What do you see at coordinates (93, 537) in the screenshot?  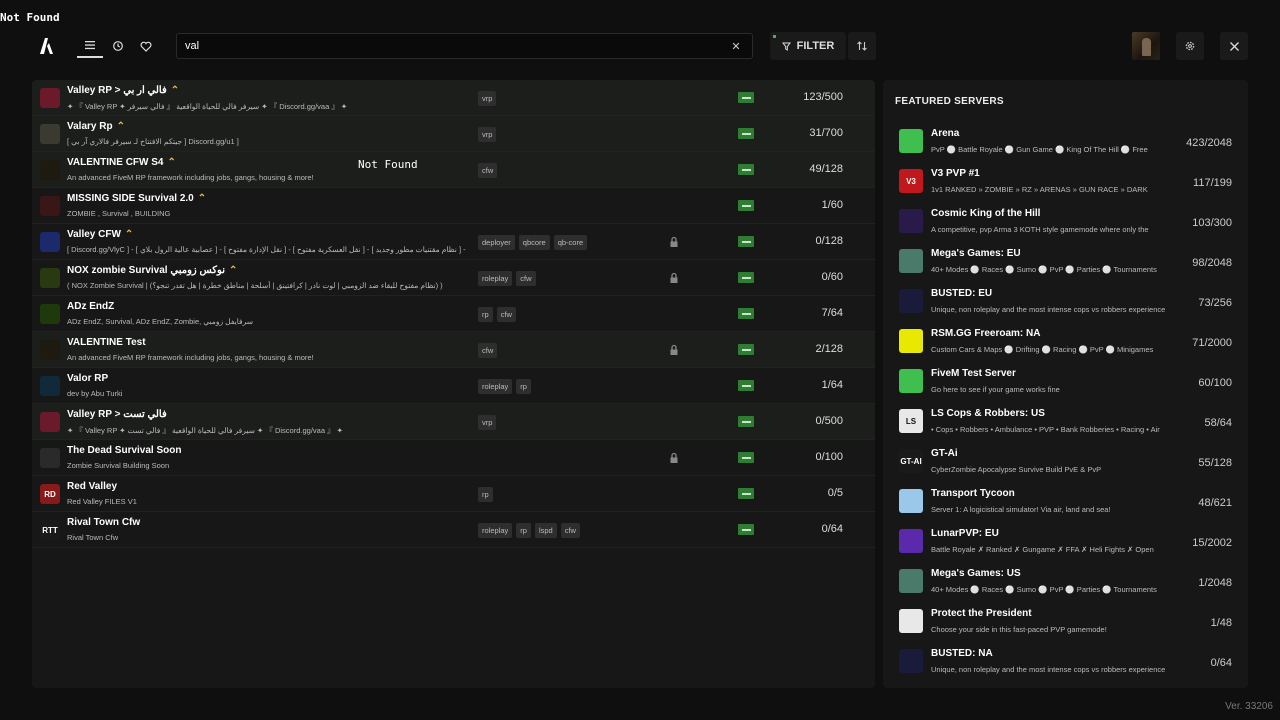 I see `server-description: Rival Town Cfw` at bounding box center [93, 537].